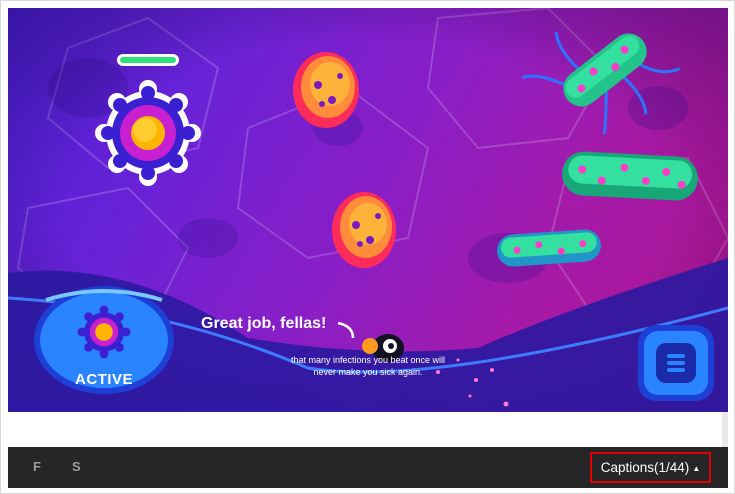  I want to click on scrollbar, so click(725, 429).